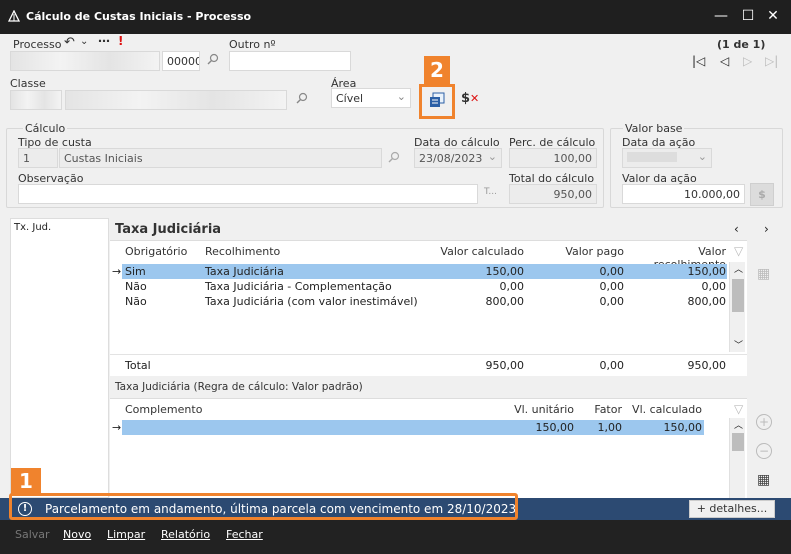  Describe the element at coordinates (424, 271) in the screenshot. I see `table-row: Sim Taxa Judiciária 150,00 0,00 150,00` at that location.